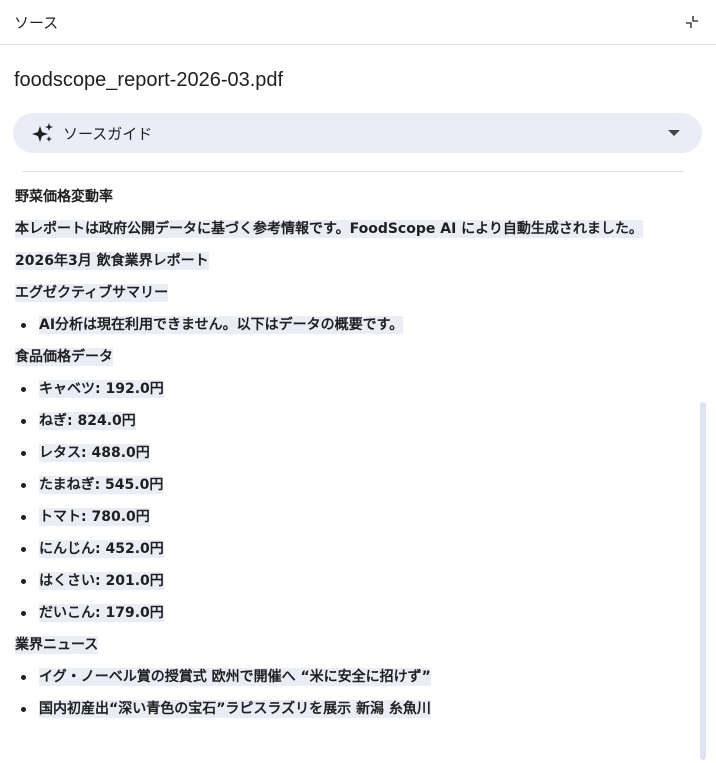  Describe the element at coordinates (149, 80) in the screenshot. I see `document-title: foodscope_report-2026-03.pdf` at that location.